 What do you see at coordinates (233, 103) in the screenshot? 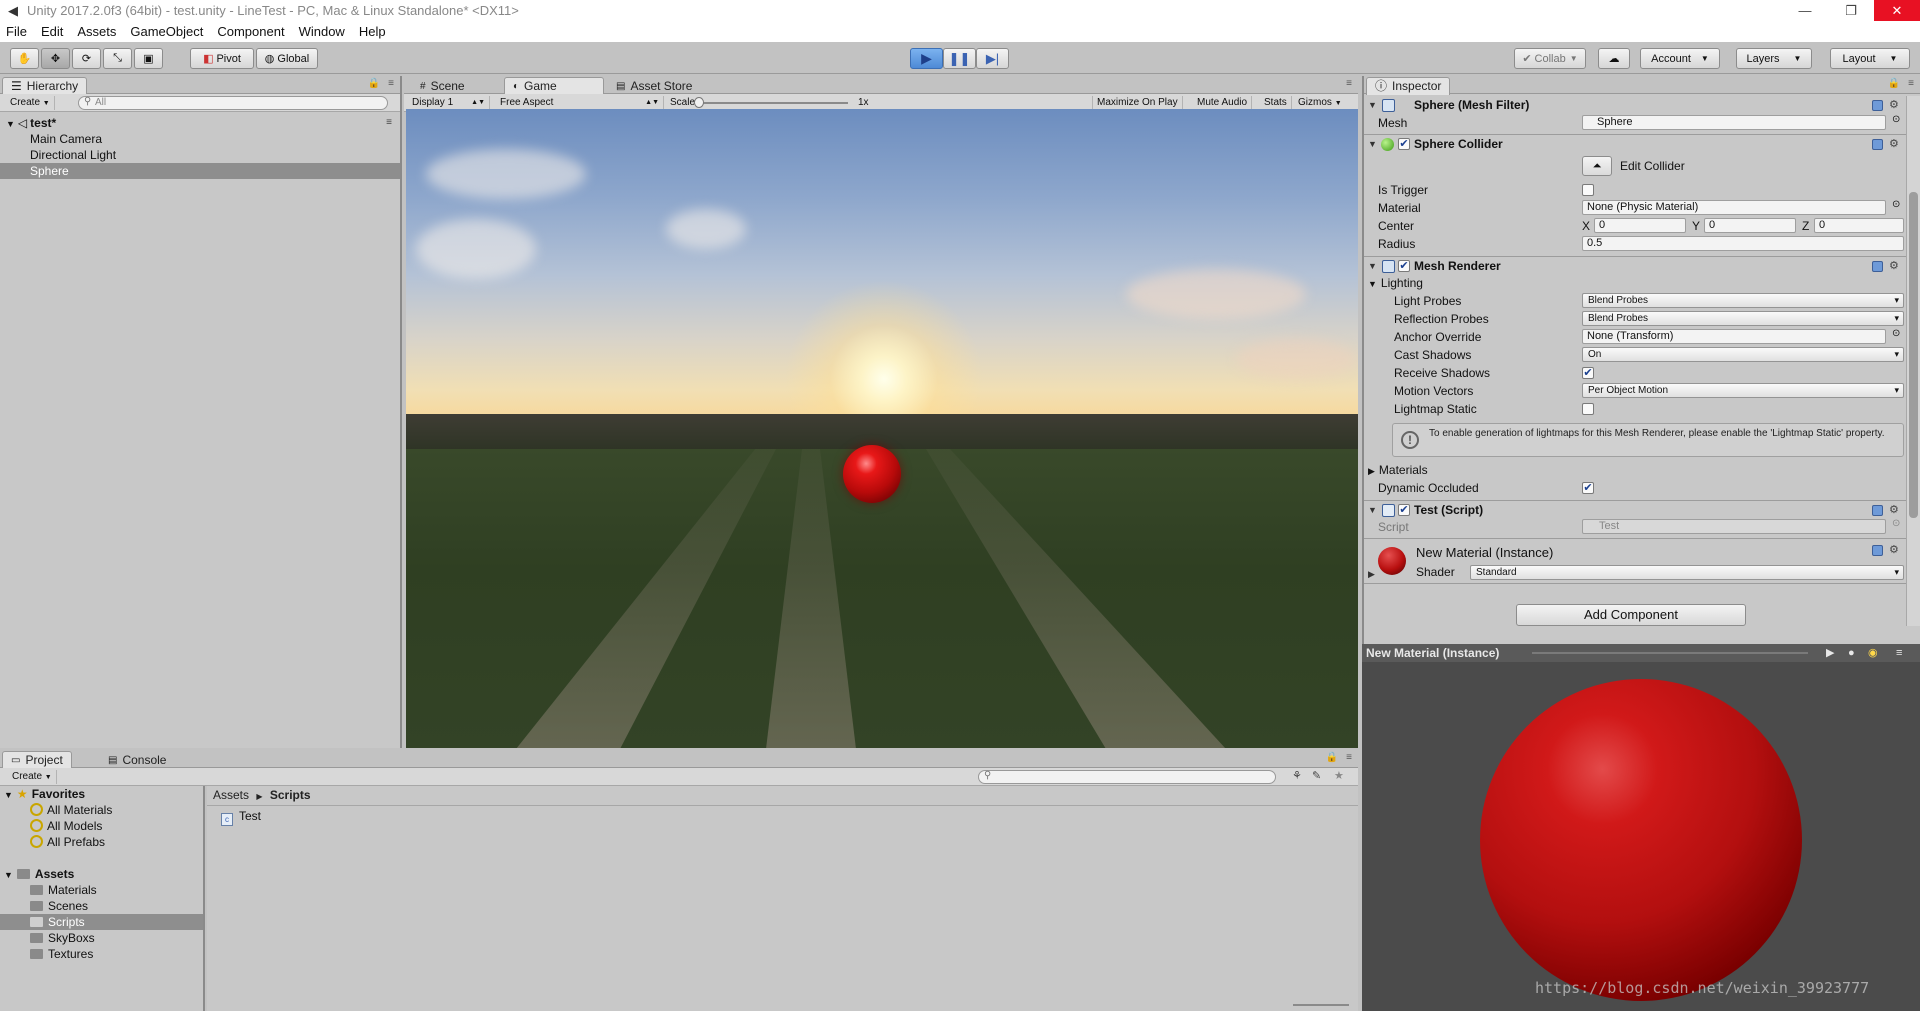
I see `hierarchy-search-input: All` at bounding box center [233, 103].